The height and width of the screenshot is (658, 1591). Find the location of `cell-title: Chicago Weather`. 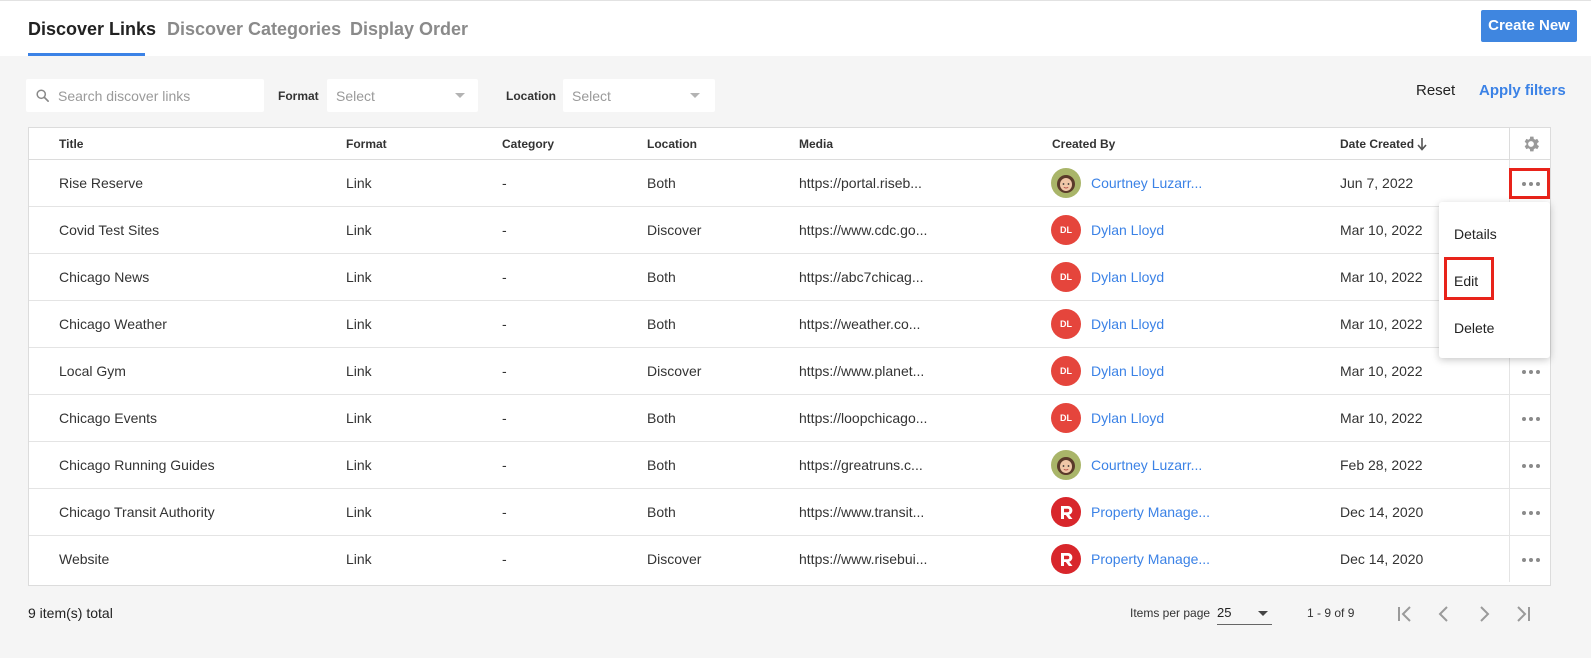

cell-title: Chicago Weather is located at coordinates (113, 324).